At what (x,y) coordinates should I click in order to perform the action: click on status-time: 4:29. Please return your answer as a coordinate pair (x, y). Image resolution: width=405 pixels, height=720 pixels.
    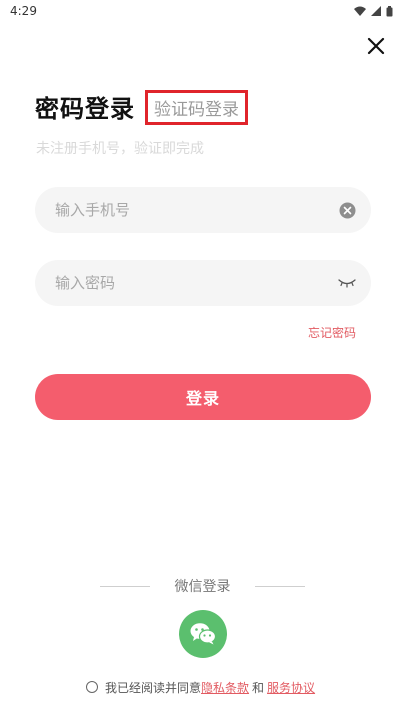
    Looking at the image, I should click on (23, 11).